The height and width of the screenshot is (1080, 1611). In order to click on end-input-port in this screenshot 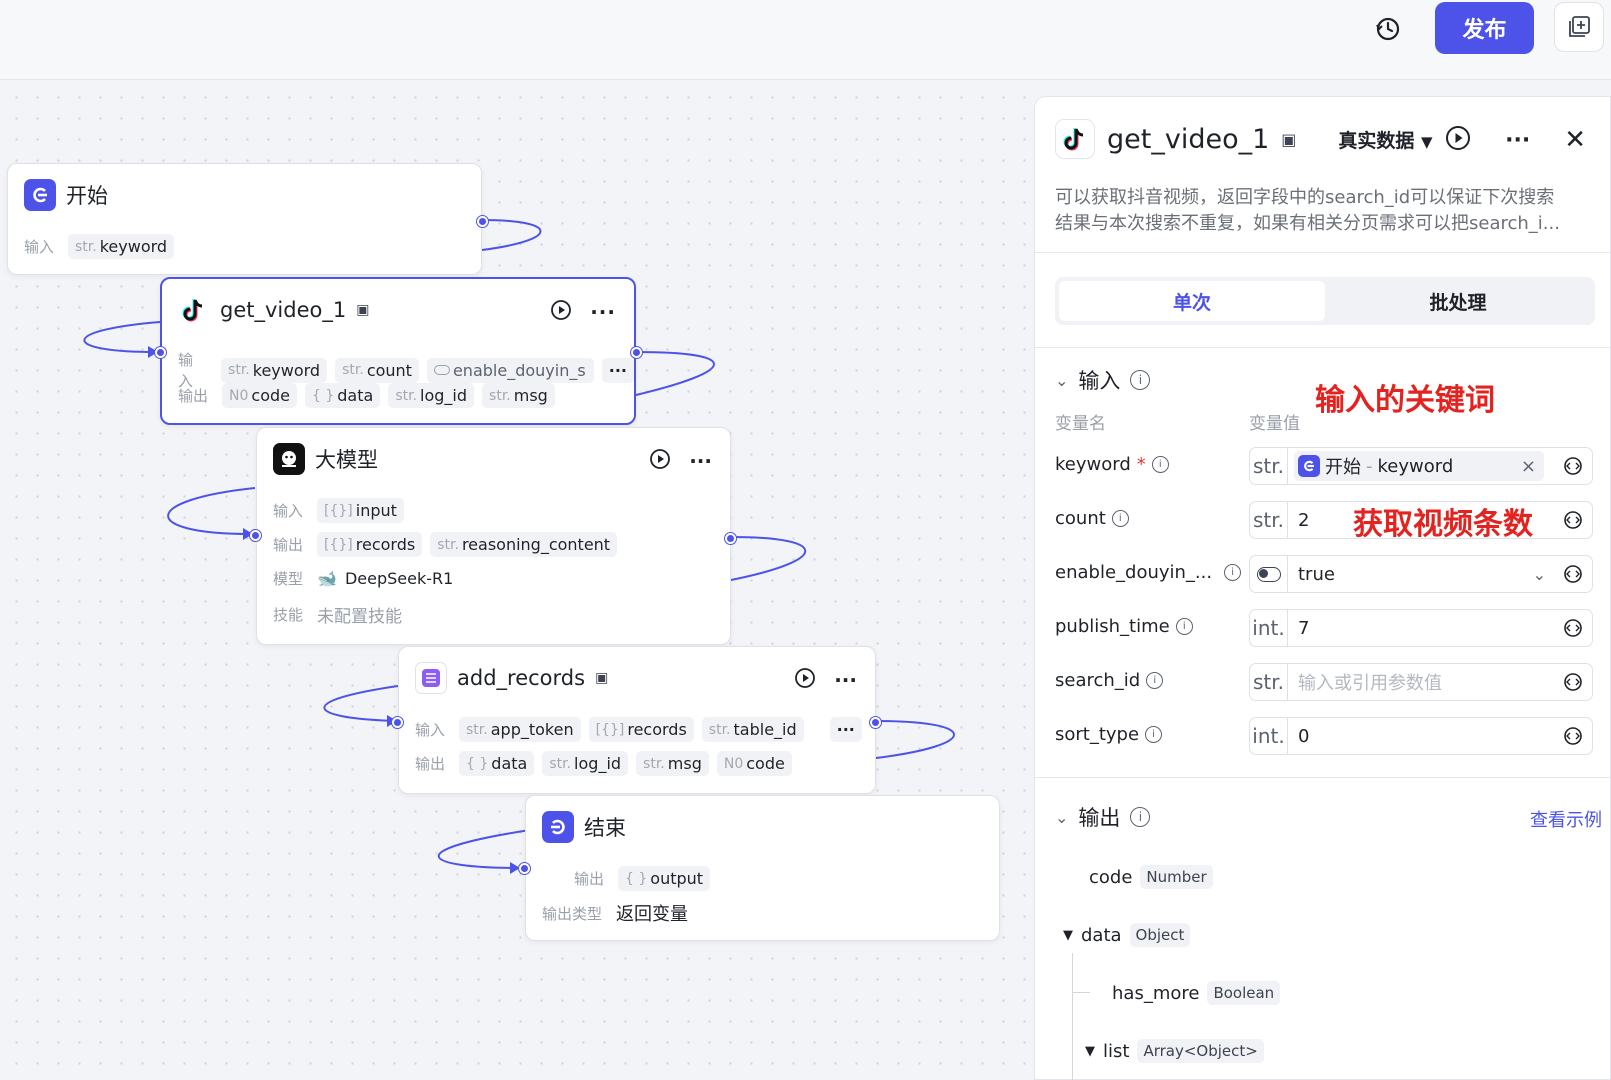, I will do `click(524, 868)`.